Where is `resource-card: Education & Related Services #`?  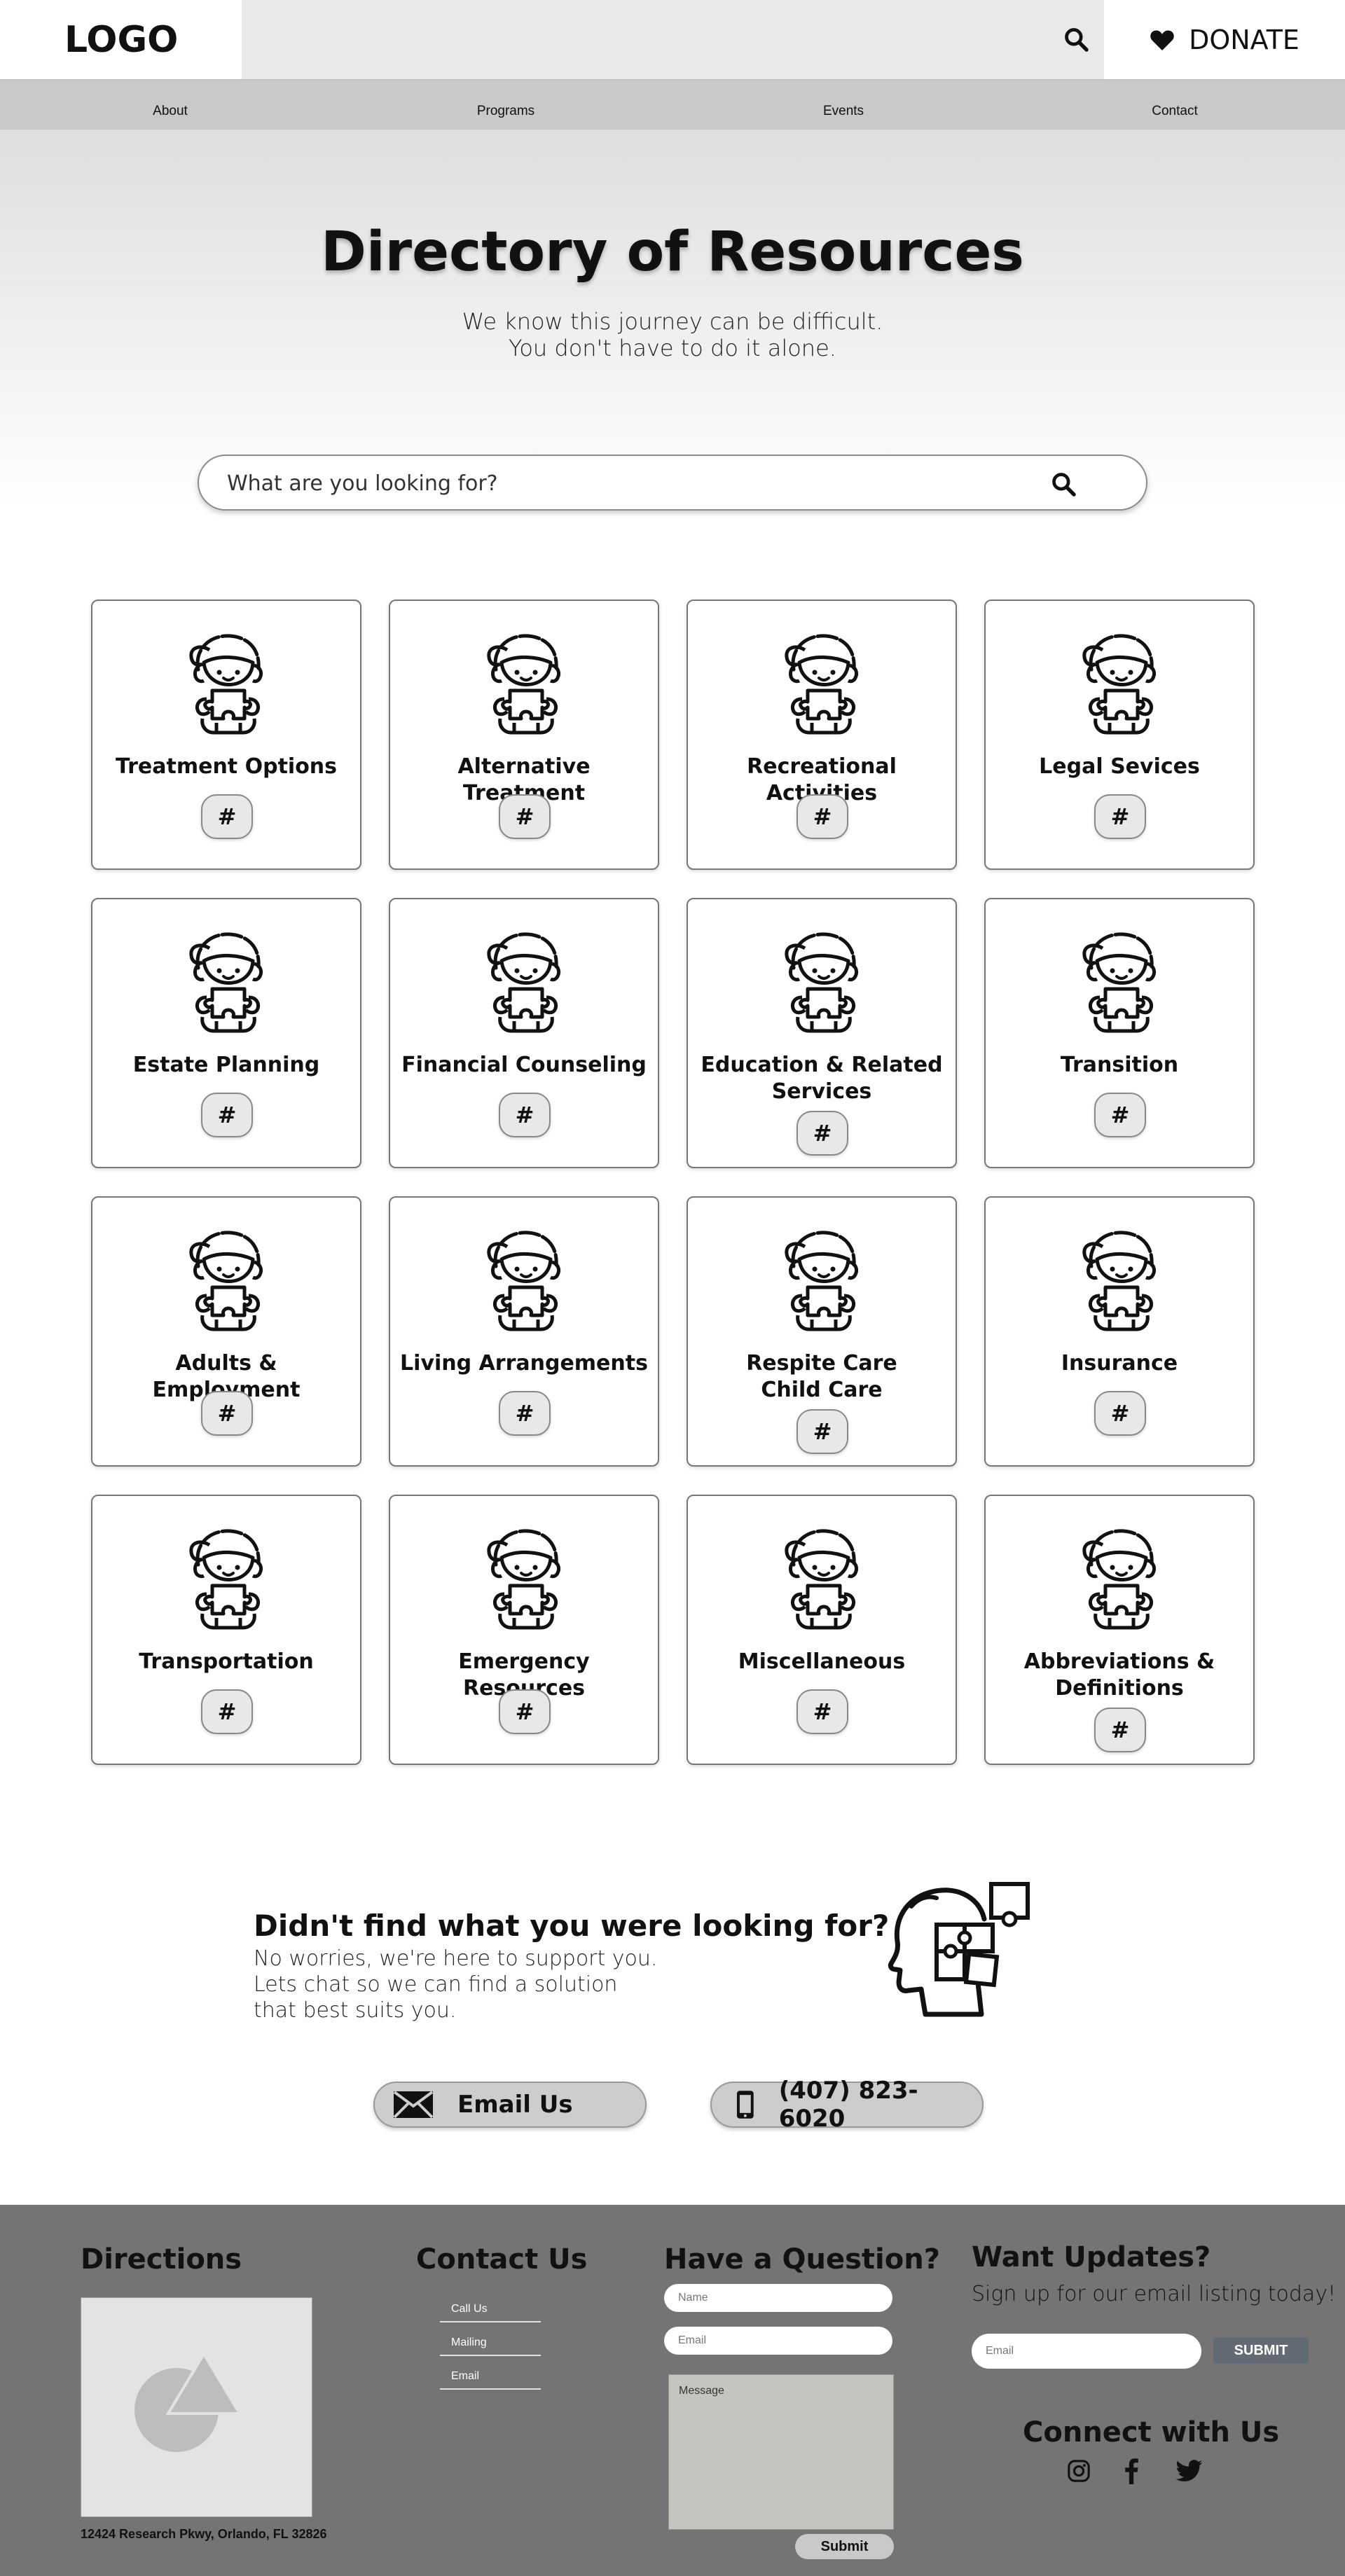 resource-card: Education & Related Services # is located at coordinates (822, 1033).